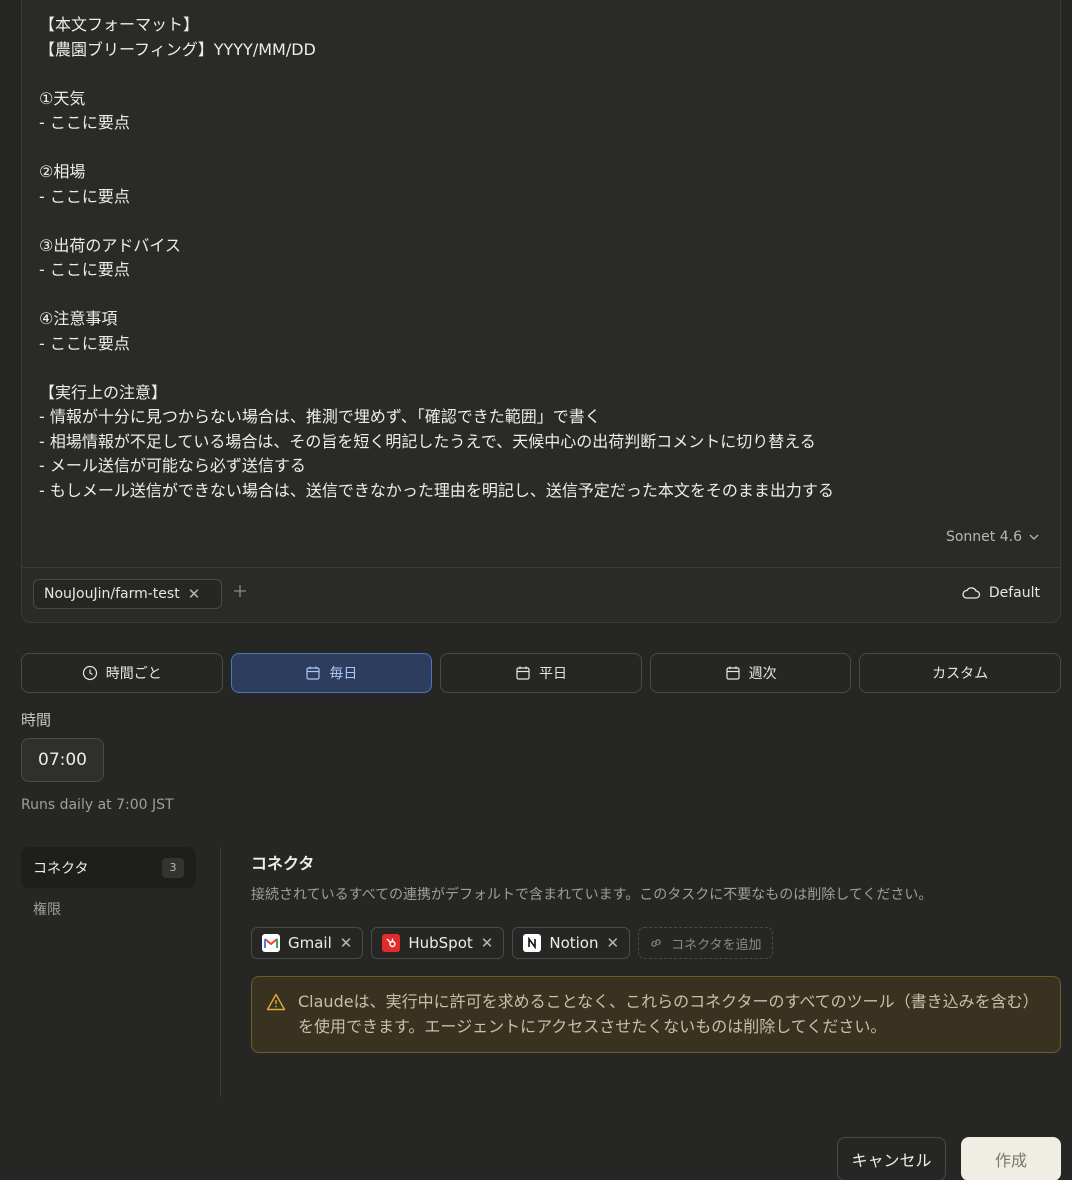 Image resolution: width=1072 pixels, height=1180 pixels. What do you see at coordinates (133, 674) in the screenshot?
I see `frequency-hourly-label: 時間ごと` at bounding box center [133, 674].